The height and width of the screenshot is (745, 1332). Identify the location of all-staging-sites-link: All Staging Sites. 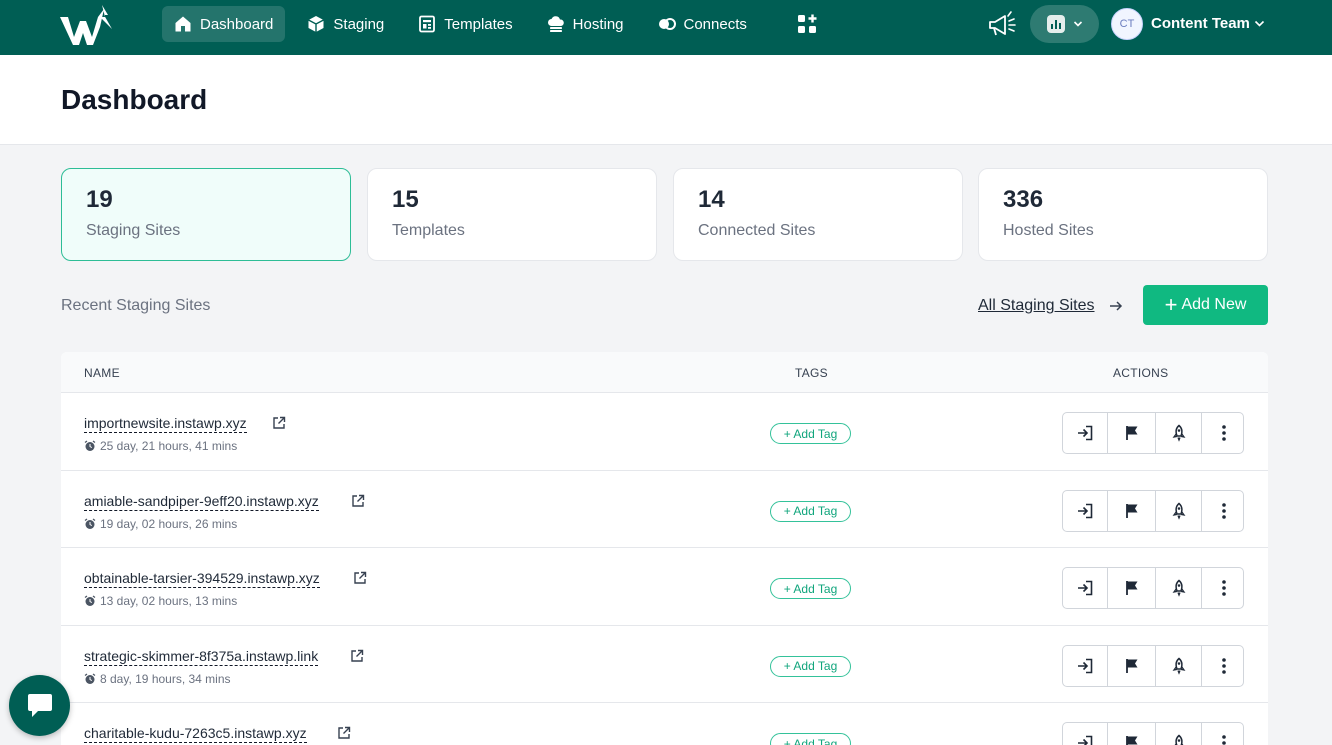
(1036, 306).